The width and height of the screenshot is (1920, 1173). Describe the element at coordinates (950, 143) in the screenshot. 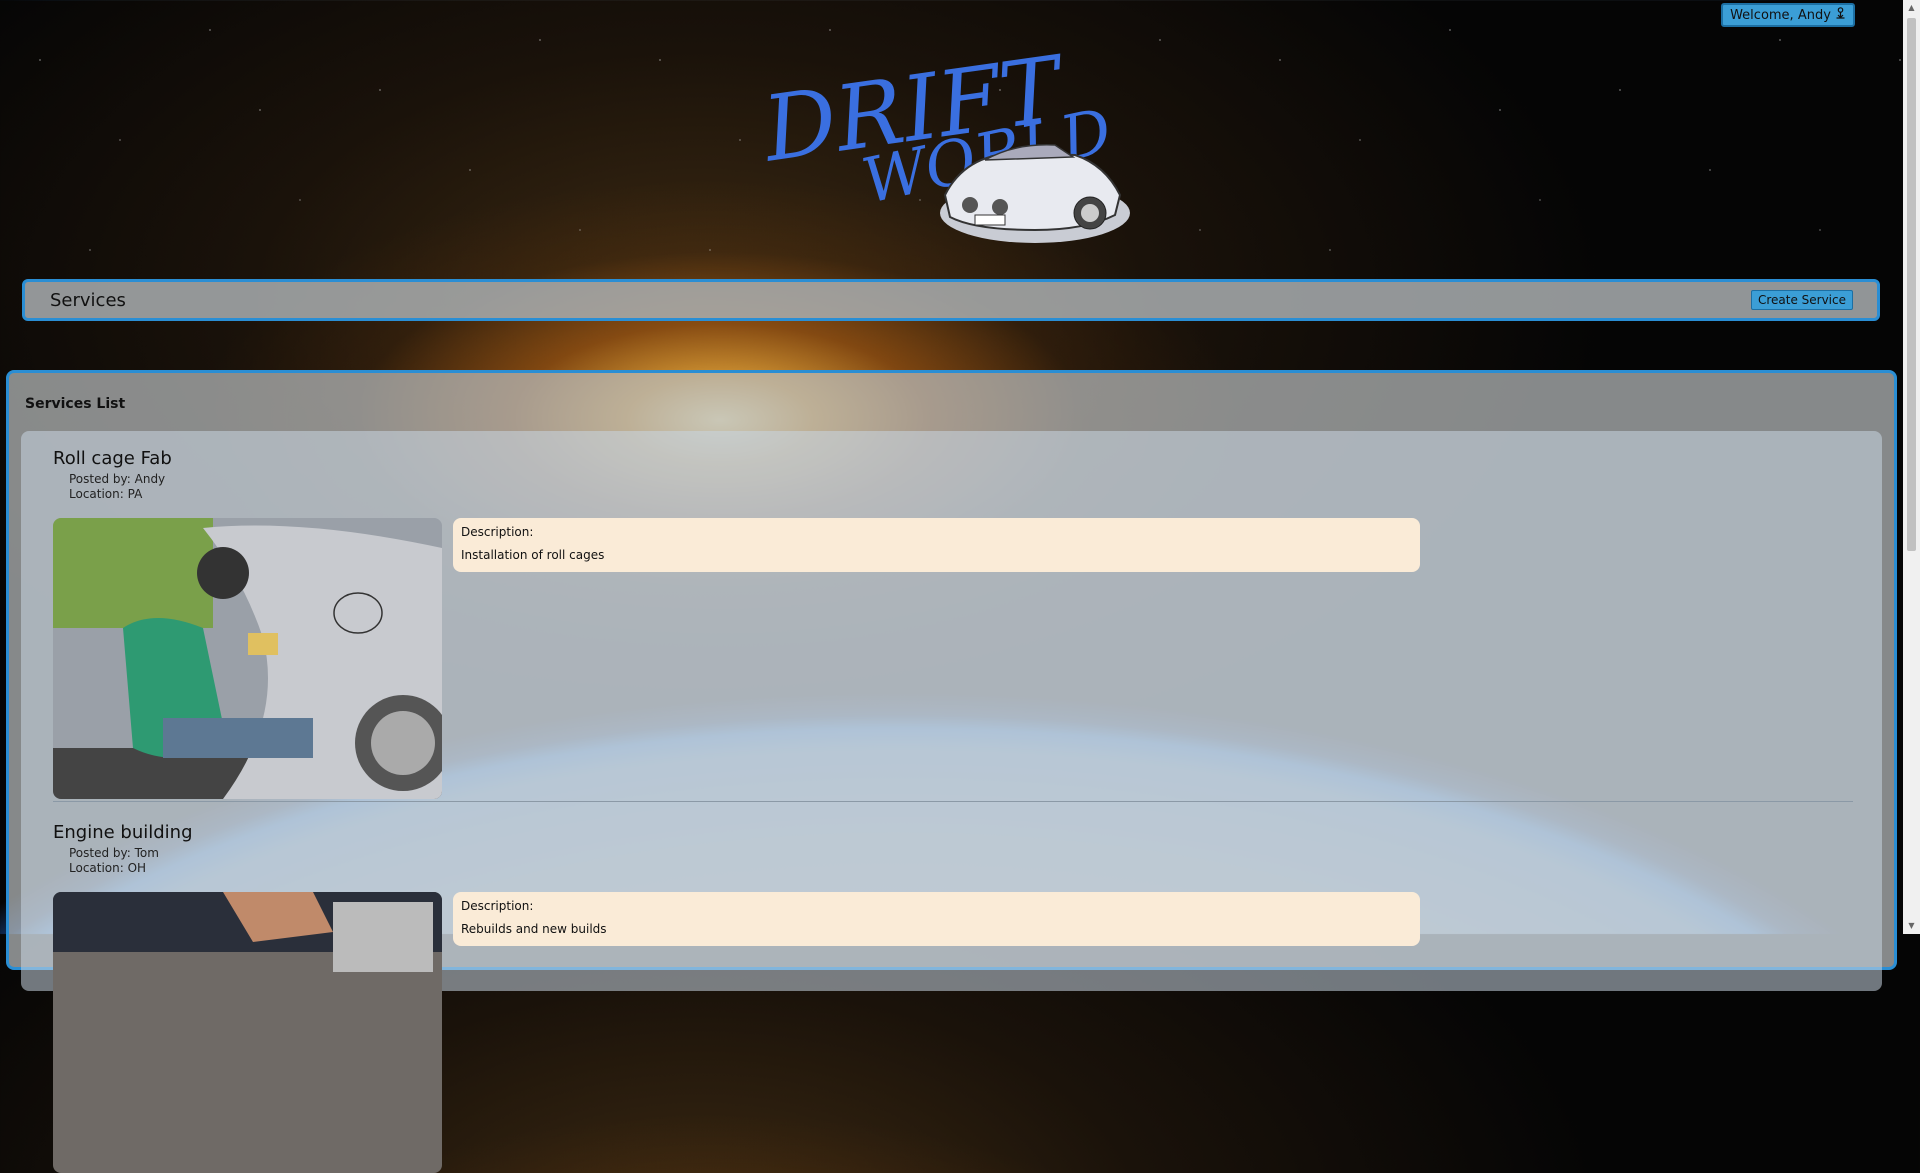

I see `drift-world-logo: DRIFT WORLD` at that location.